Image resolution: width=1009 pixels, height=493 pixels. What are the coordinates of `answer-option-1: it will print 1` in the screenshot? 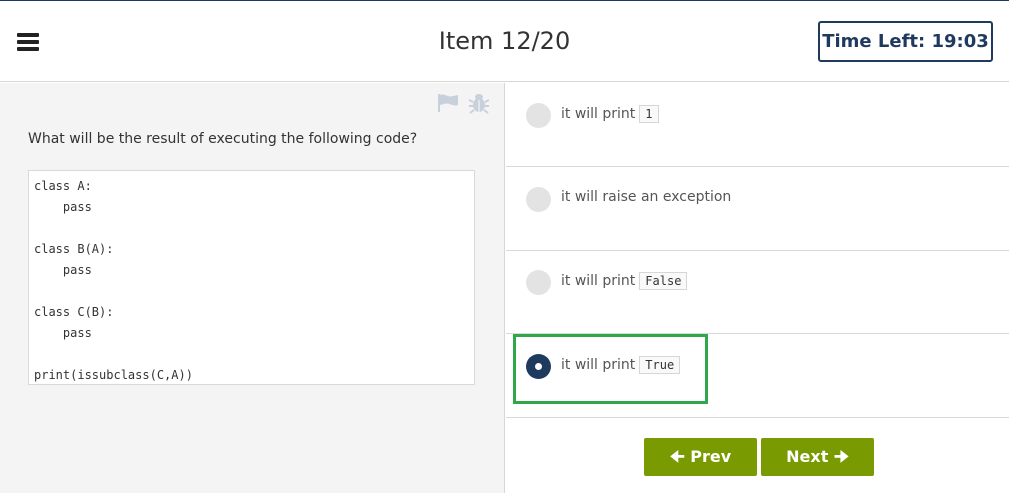 It's located at (757, 125).